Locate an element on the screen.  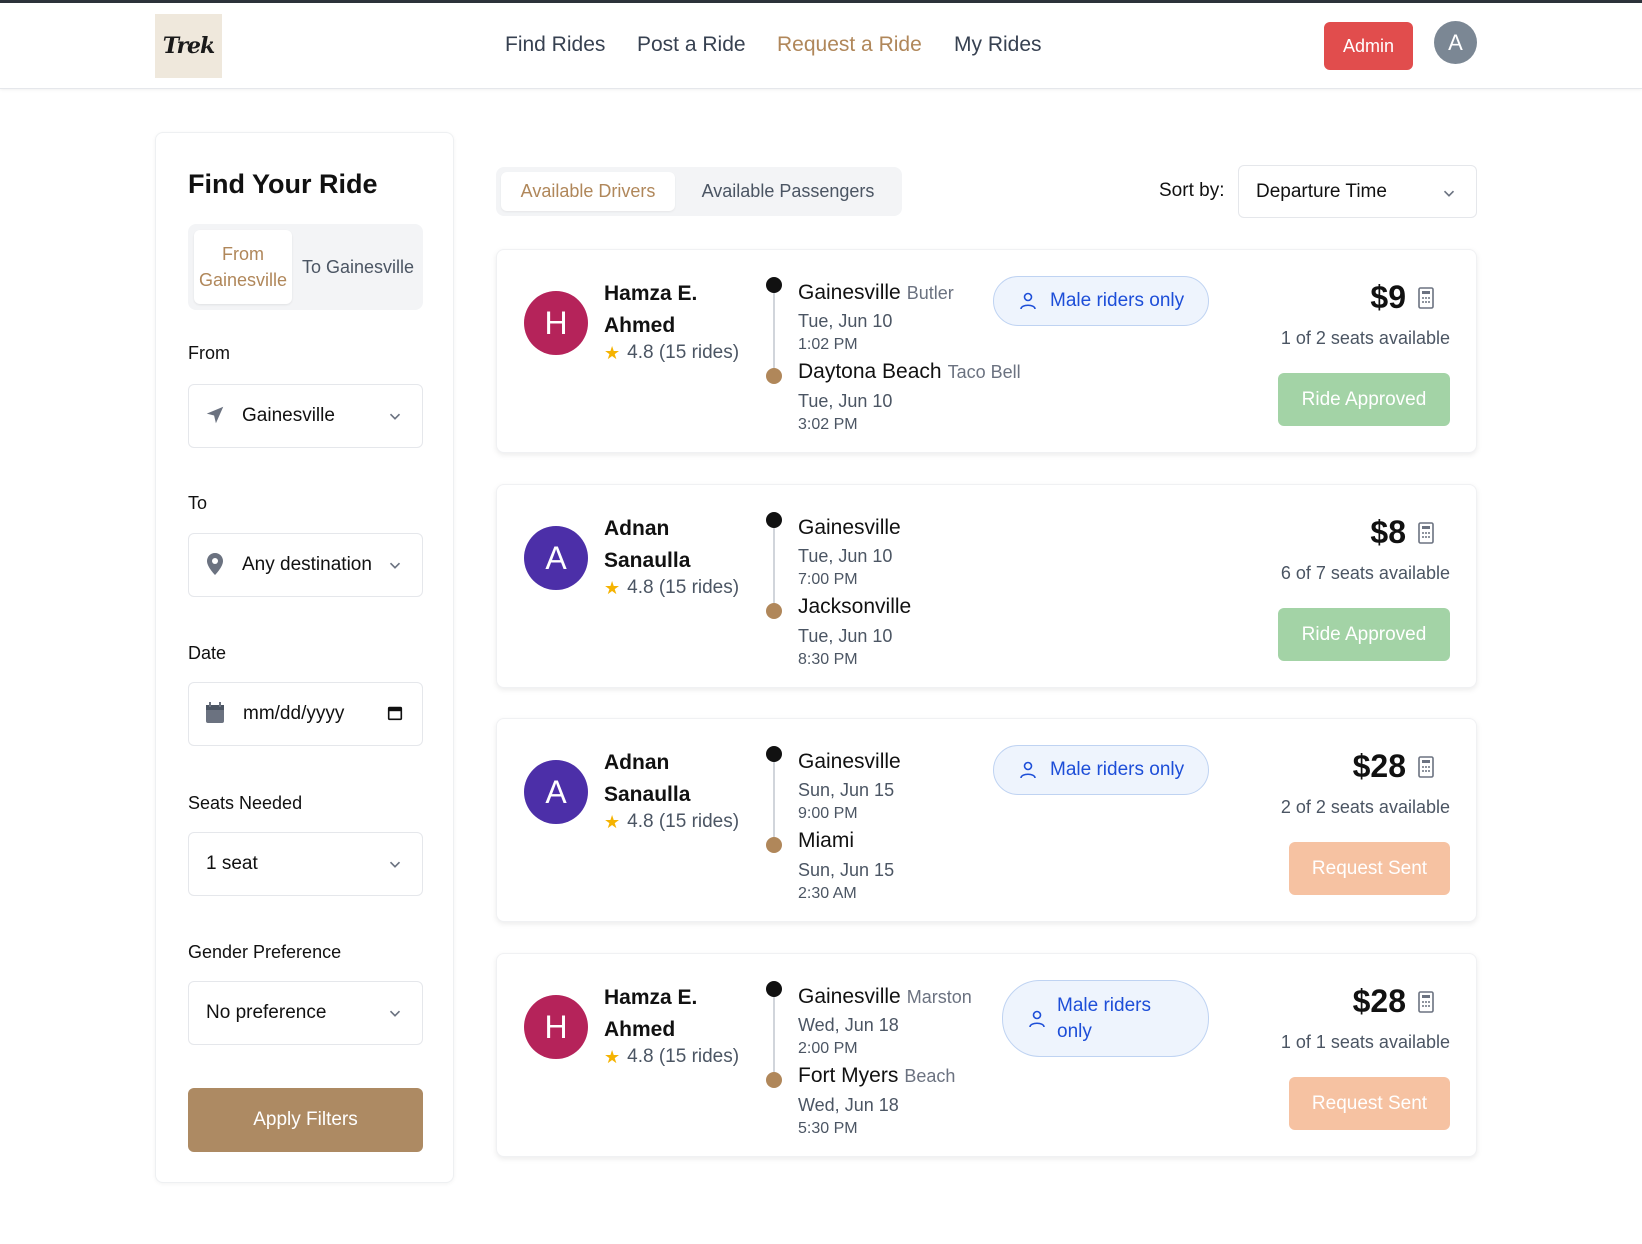
from-select: Gainesville is located at coordinates (305, 416).